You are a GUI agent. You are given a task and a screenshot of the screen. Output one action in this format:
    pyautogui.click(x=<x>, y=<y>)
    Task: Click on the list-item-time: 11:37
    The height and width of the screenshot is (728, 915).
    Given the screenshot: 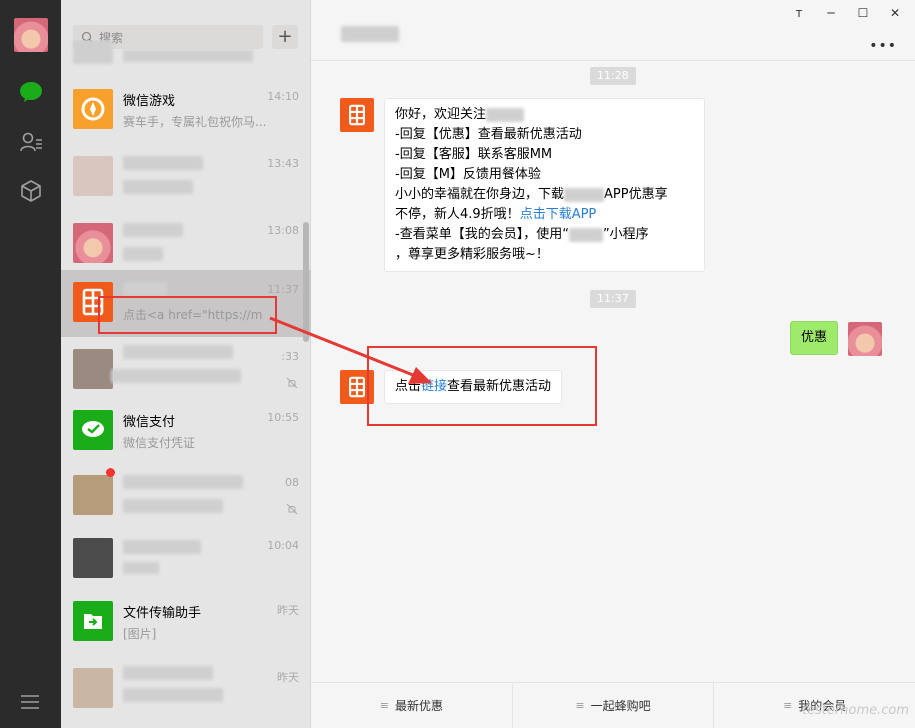 What is the action you would take?
    pyautogui.click(x=283, y=289)
    